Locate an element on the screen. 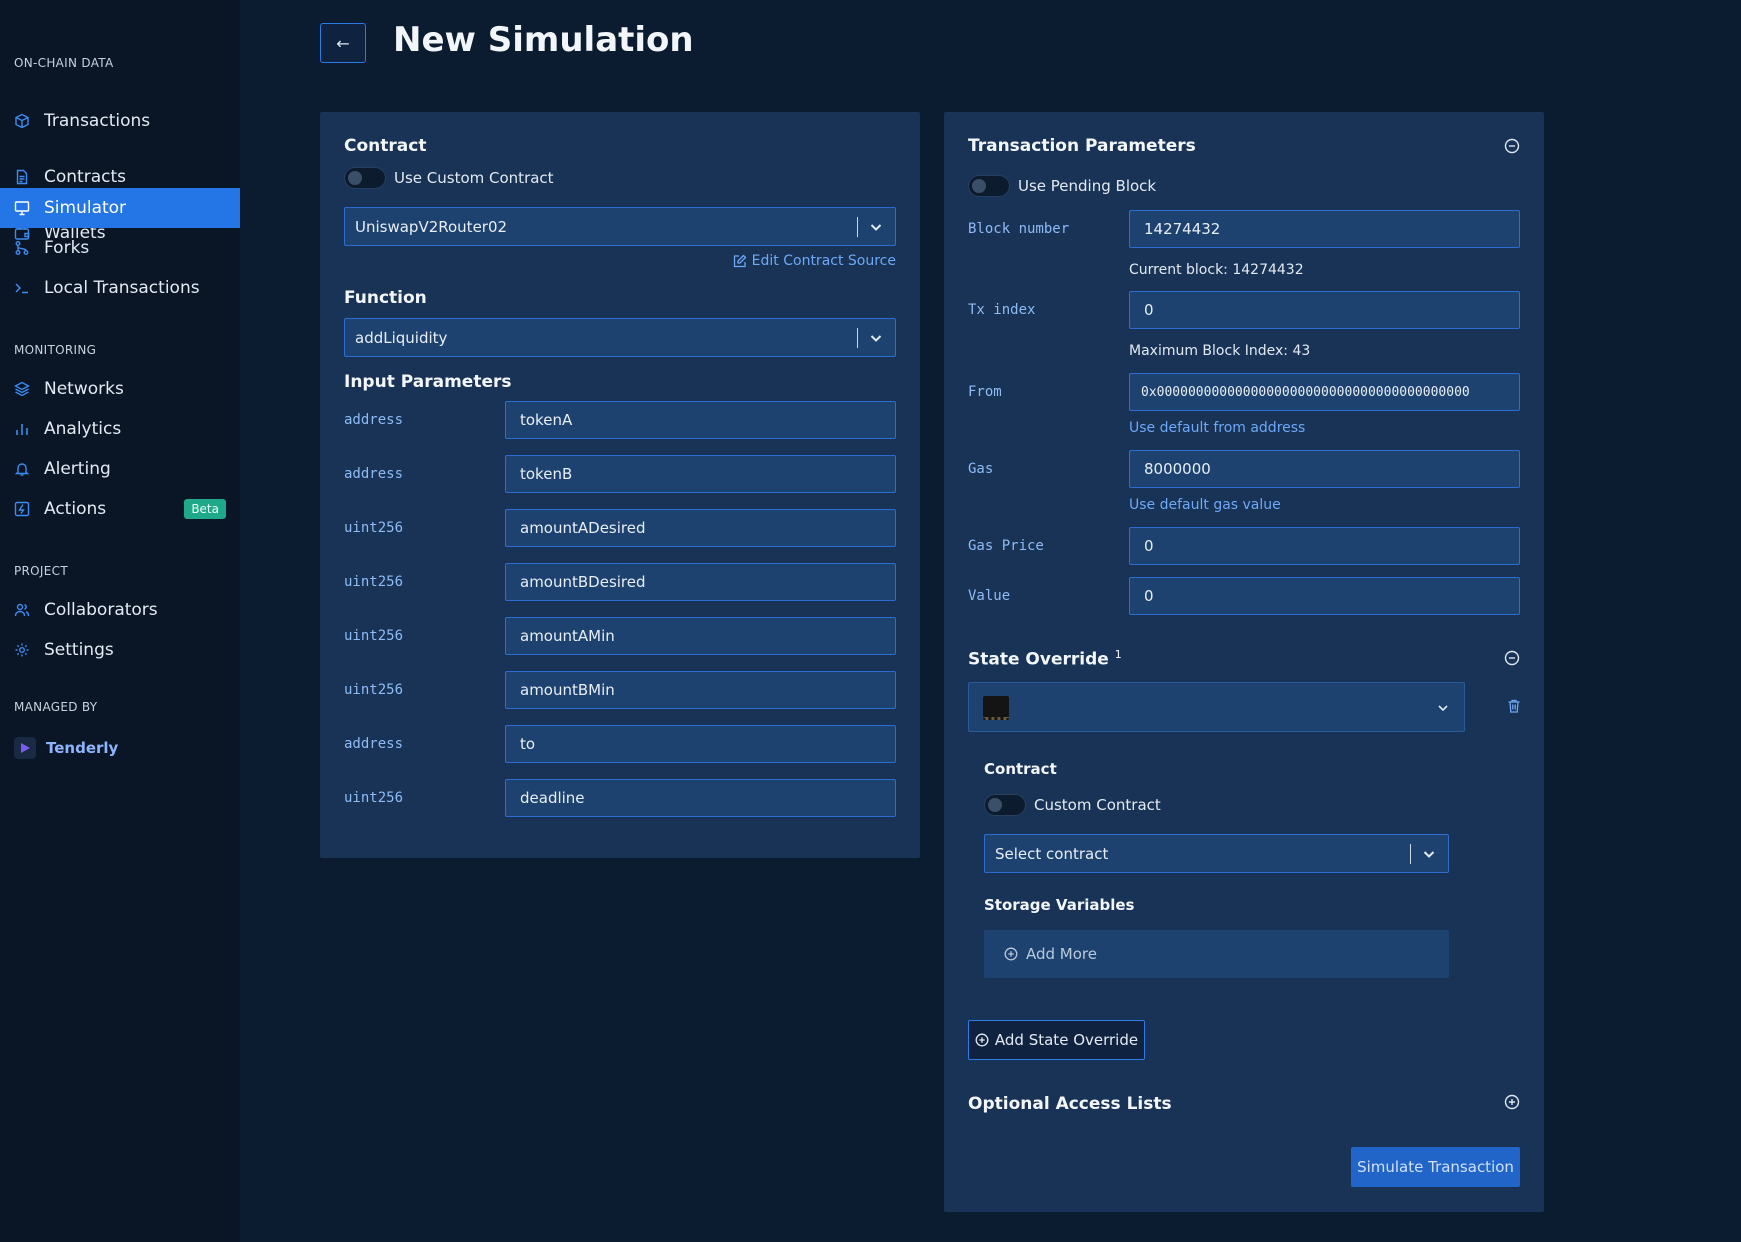  section-monitoring: MONITORING is located at coordinates (55, 350).